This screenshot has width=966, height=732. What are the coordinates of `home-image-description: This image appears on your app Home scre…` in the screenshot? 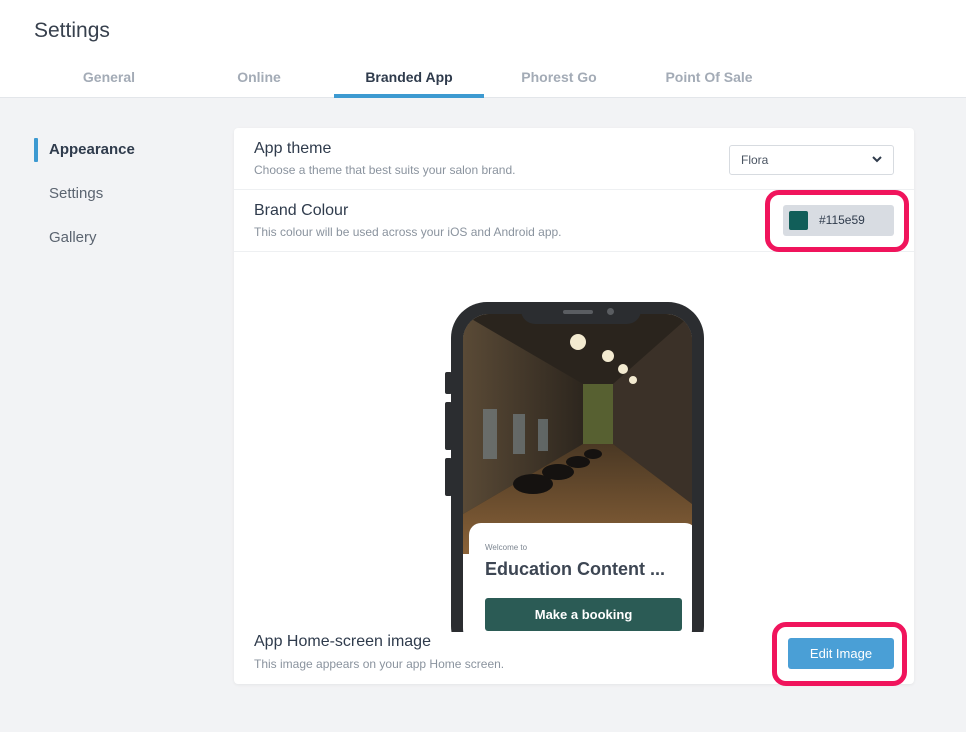 It's located at (379, 664).